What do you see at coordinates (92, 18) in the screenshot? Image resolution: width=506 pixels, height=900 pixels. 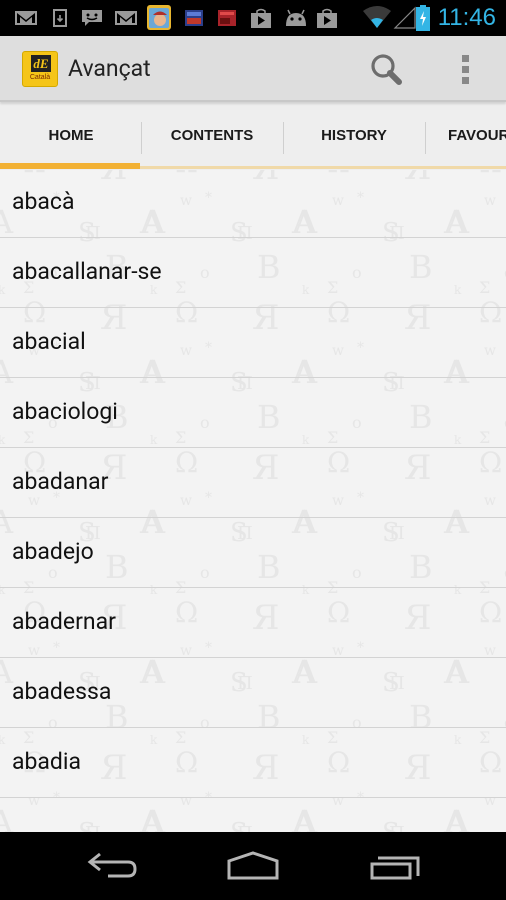 I see `messenger-icon` at bounding box center [92, 18].